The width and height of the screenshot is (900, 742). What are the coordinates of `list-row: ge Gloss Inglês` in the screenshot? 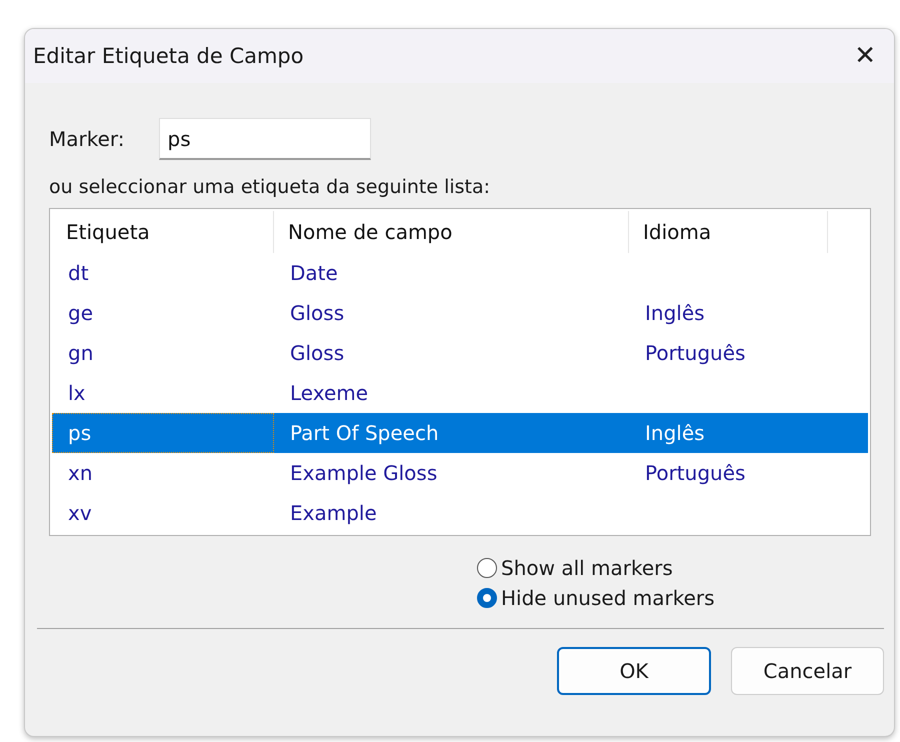 It's located at (460, 313).